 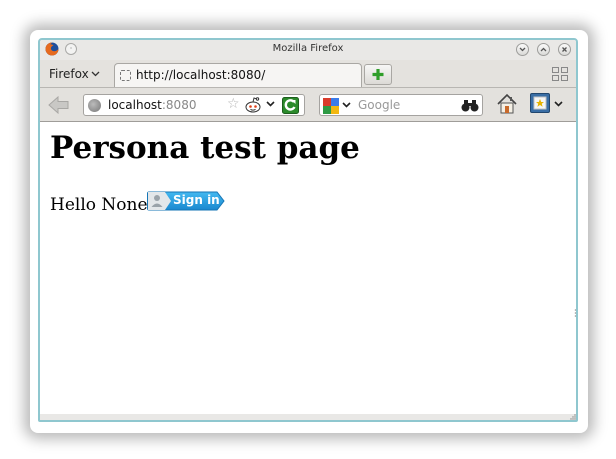 I want to click on tab-grid-icon, so click(x=560, y=74).